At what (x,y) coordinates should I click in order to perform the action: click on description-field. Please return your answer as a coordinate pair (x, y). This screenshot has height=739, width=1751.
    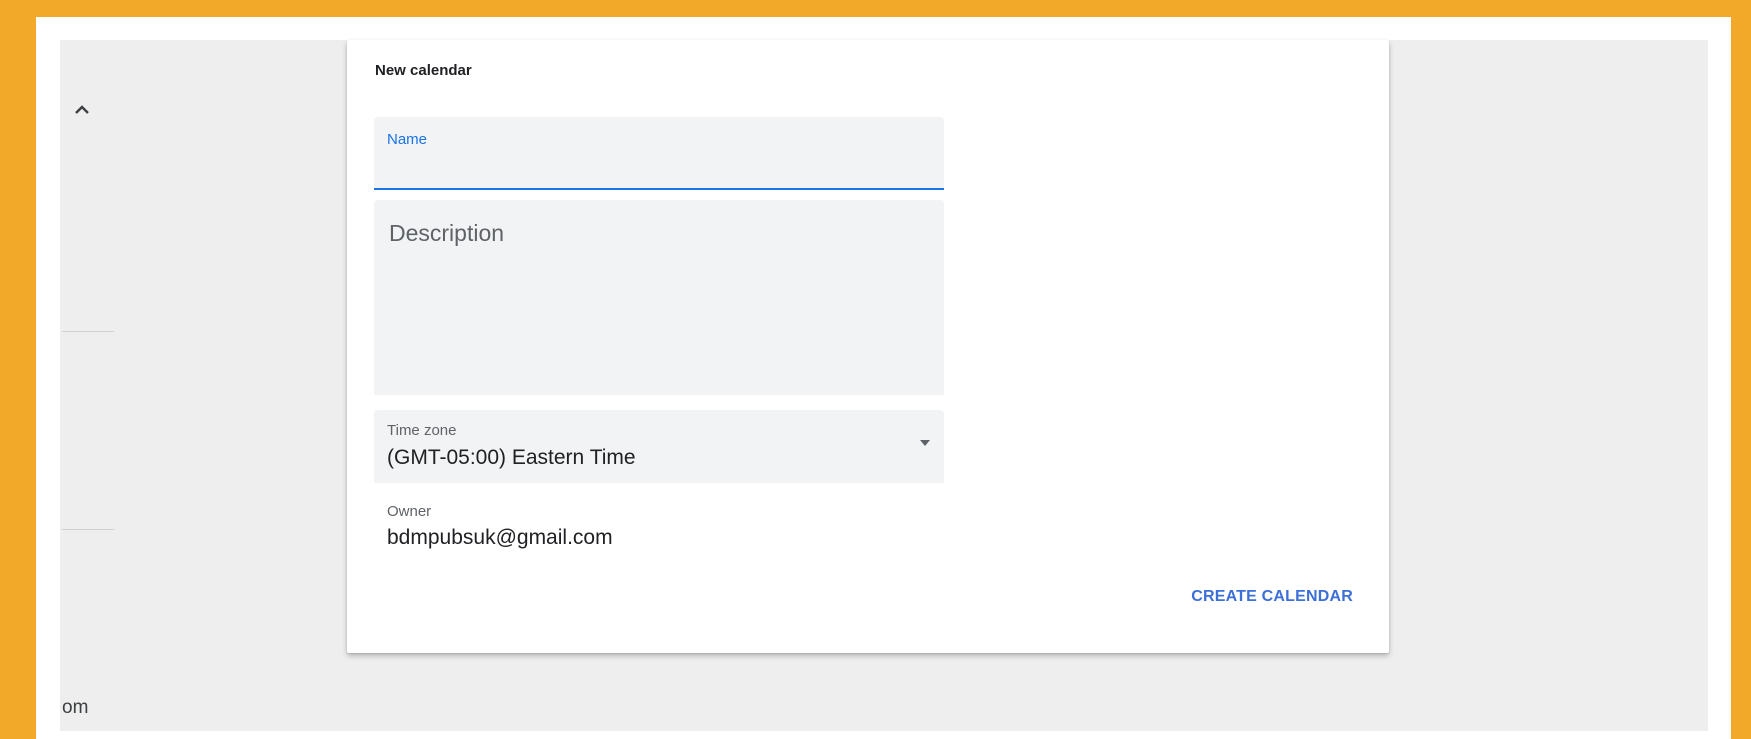
    Looking at the image, I should click on (659, 297).